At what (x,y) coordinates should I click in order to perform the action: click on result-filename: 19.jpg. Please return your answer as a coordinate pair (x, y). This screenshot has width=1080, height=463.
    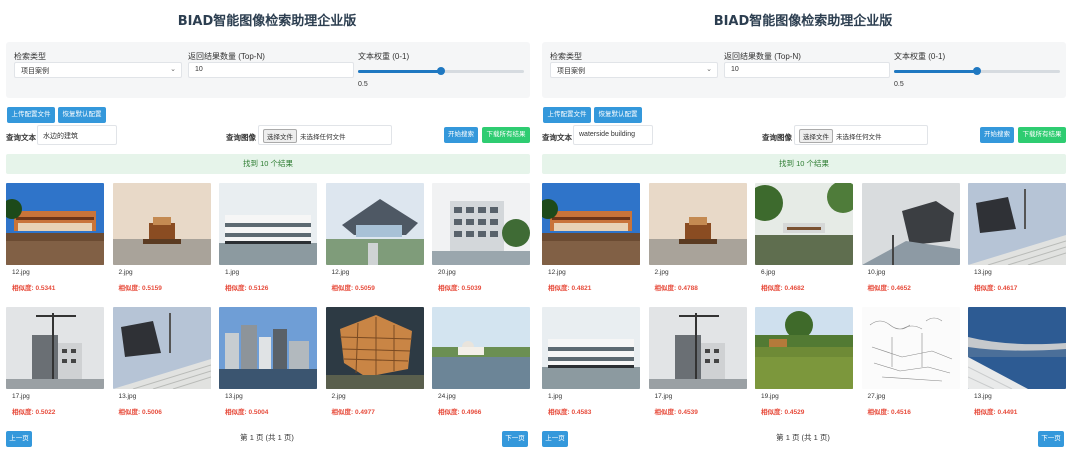
    Looking at the image, I should click on (770, 396).